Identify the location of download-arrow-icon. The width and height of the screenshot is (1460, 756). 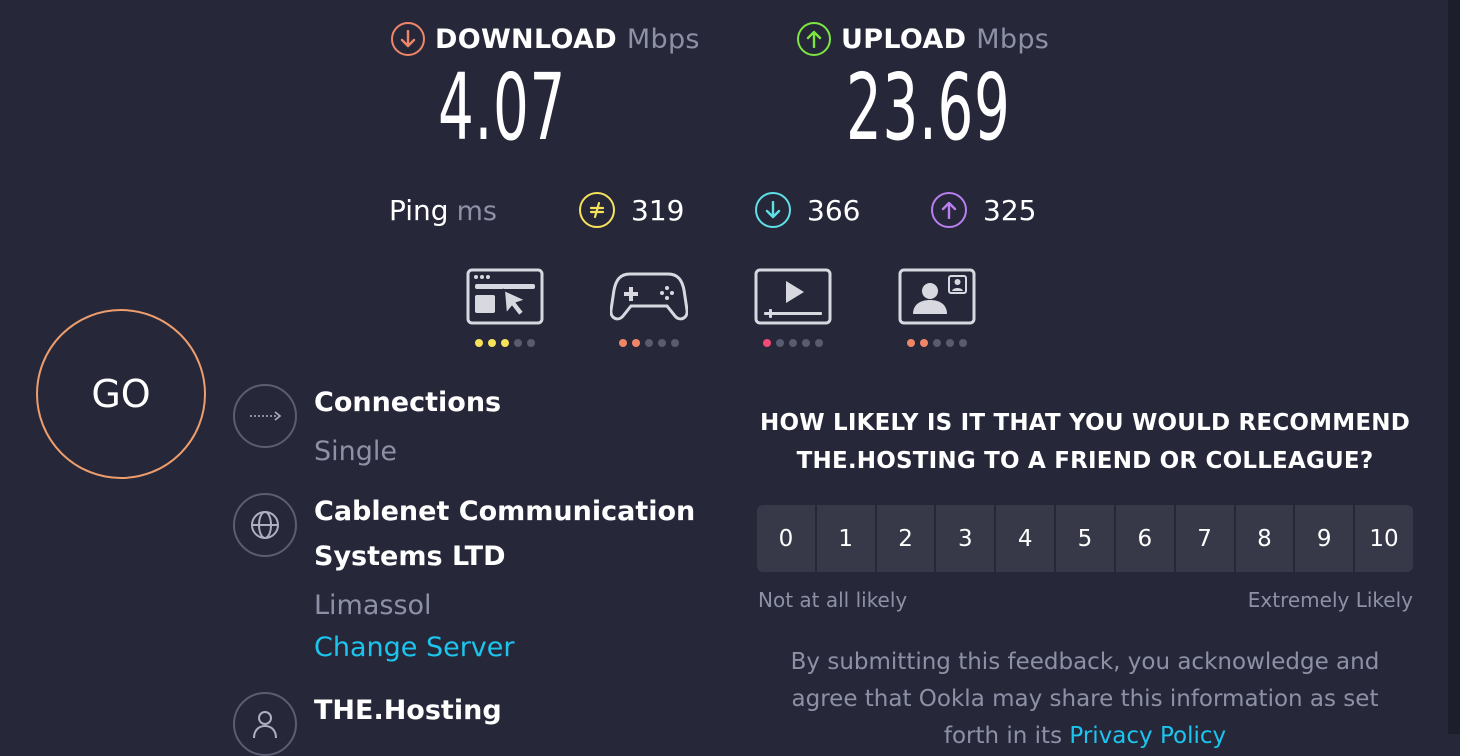
(408, 39).